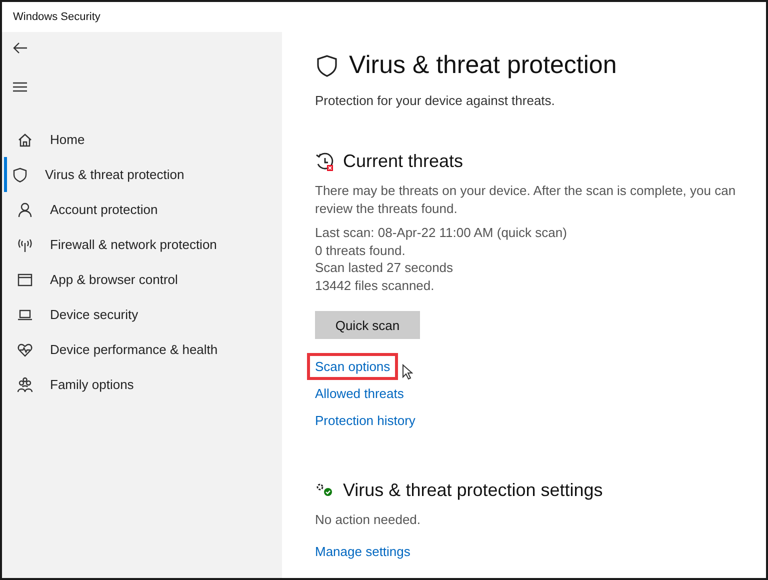  What do you see at coordinates (143, 384) in the screenshot?
I see `nav-item: Family options` at bounding box center [143, 384].